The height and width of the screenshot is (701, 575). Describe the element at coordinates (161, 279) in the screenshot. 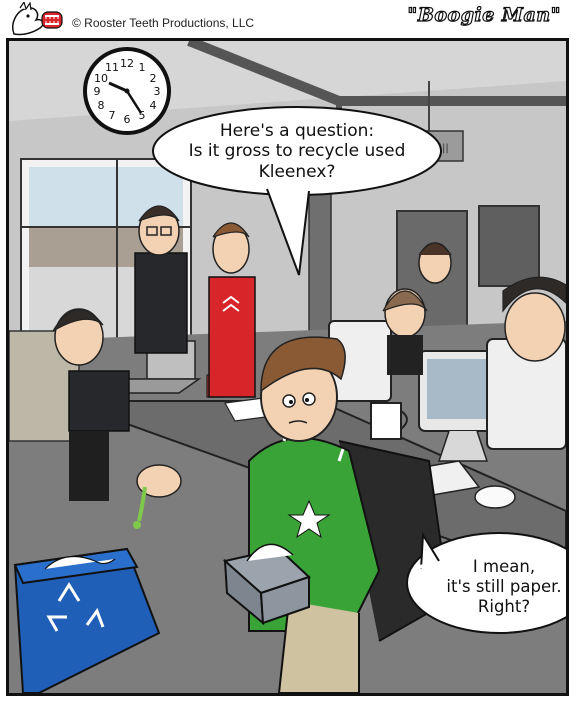

I see `person-standing-glasses` at that location.